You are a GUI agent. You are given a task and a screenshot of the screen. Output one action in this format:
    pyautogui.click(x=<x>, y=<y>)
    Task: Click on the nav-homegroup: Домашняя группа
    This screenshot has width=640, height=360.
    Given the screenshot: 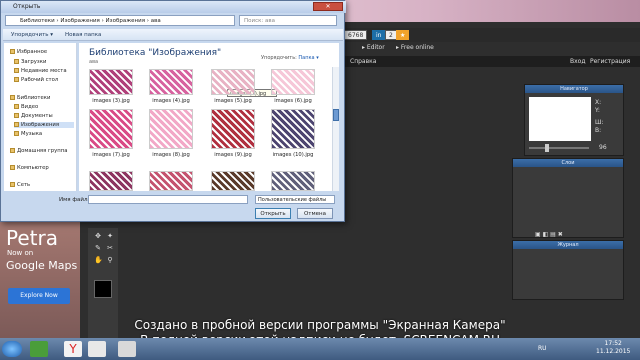 What is the action you would take?
    pyautogui.click(x=38, y=151)
    